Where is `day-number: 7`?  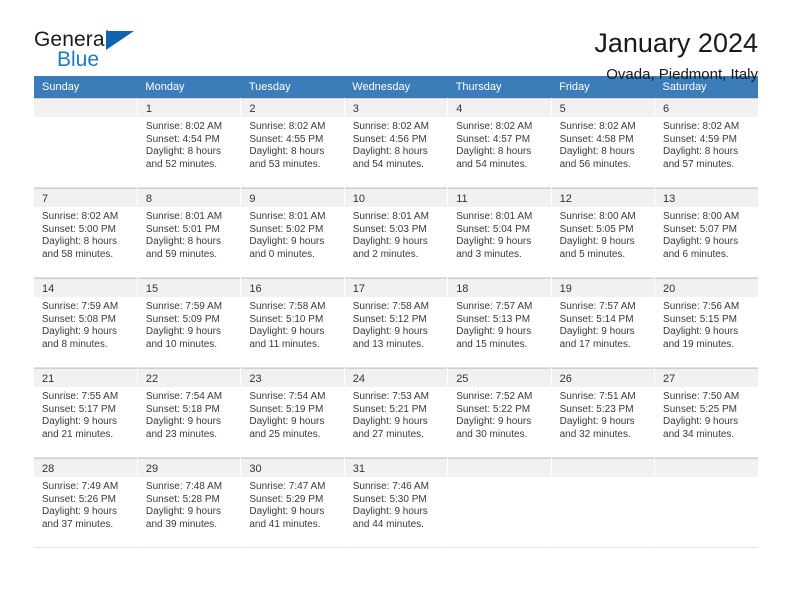 day-number: 7 is located at coordinates (85, 197).